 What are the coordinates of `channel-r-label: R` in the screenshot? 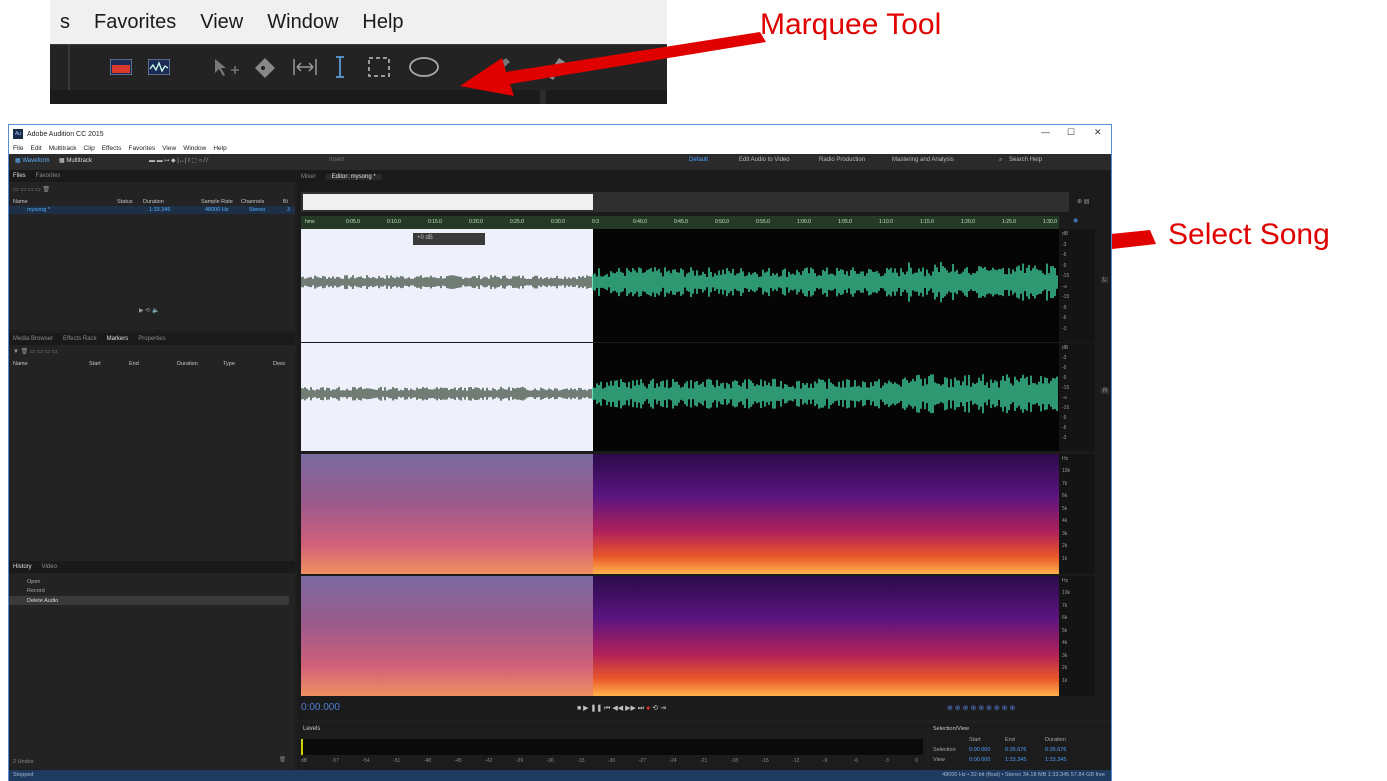 It's located at (1105, 391).